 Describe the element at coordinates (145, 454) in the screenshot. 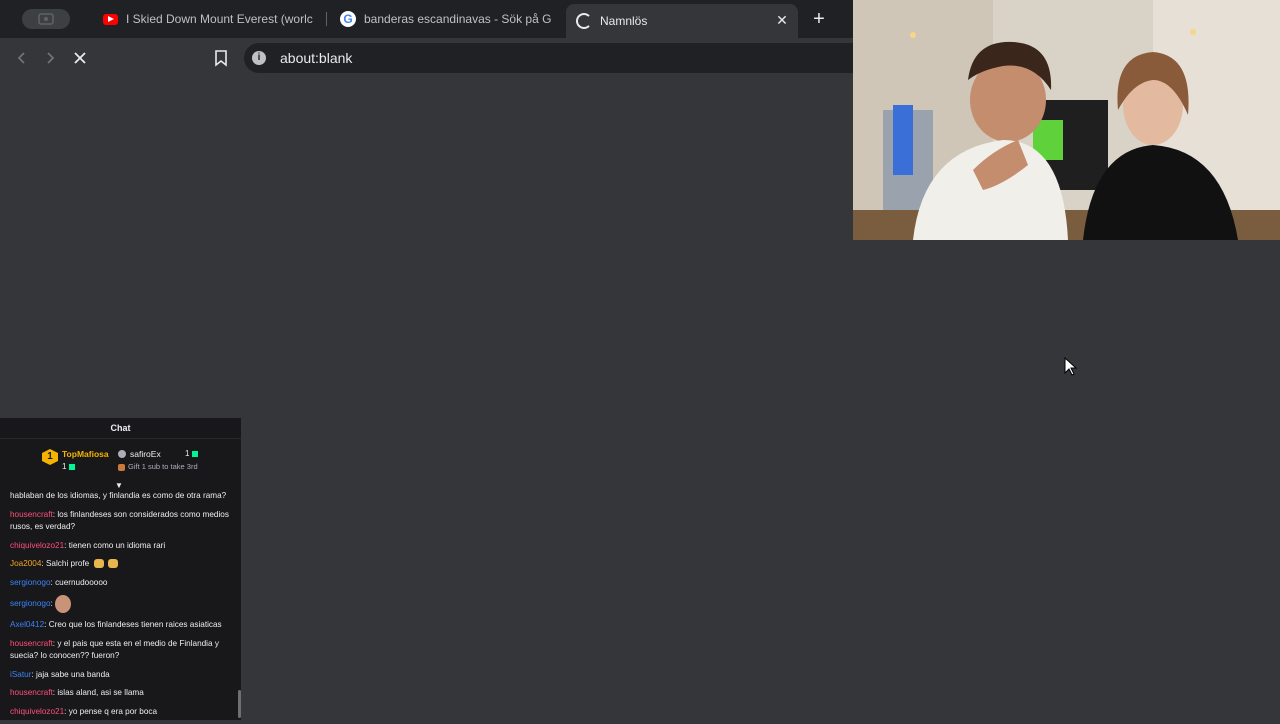

I see `leaderboard-second-name: safiroEx` at that location.